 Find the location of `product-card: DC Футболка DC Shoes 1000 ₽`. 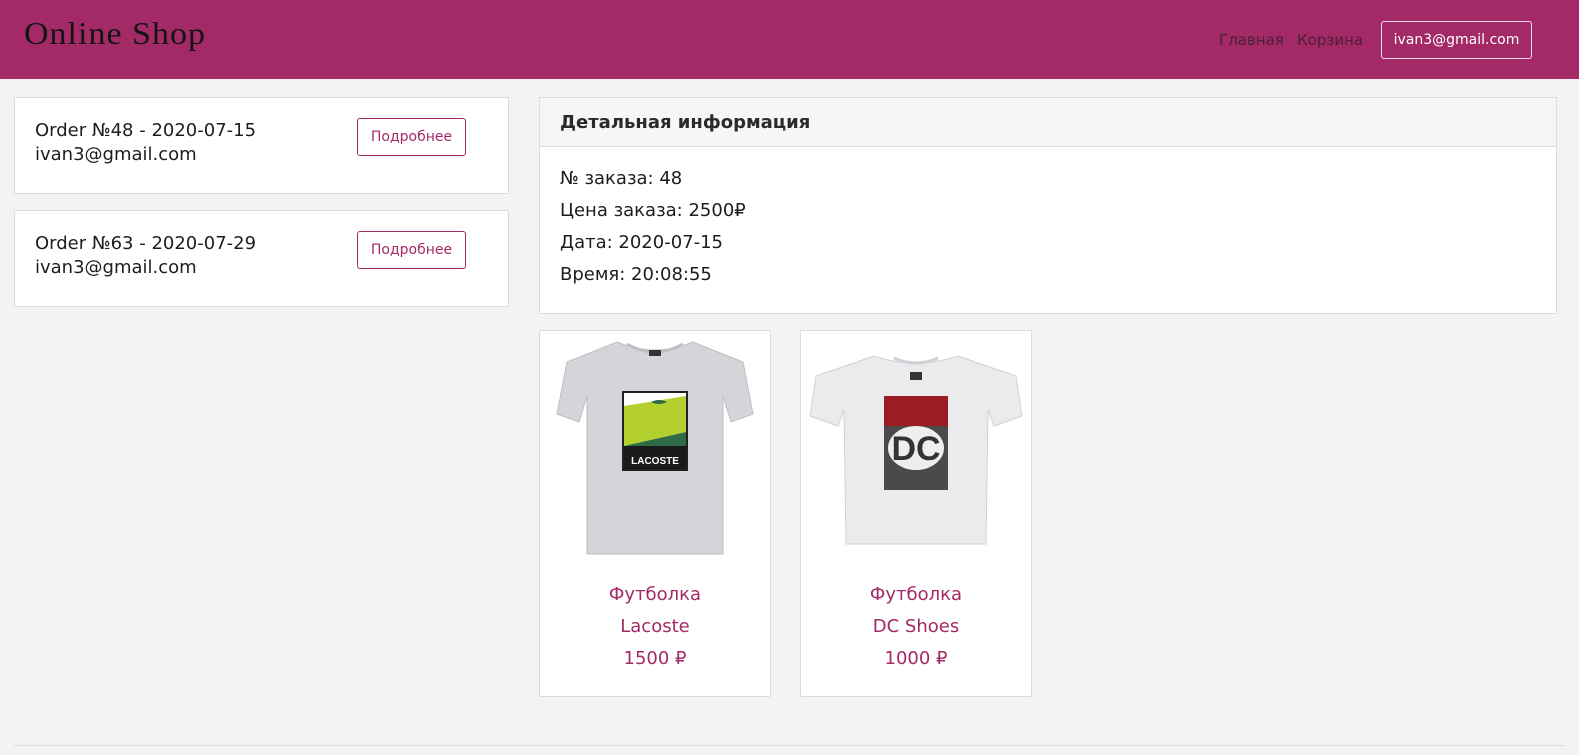

product-card: DC Футболка DC Shoes 1000 ₽ is located at coordinates (916, 513).